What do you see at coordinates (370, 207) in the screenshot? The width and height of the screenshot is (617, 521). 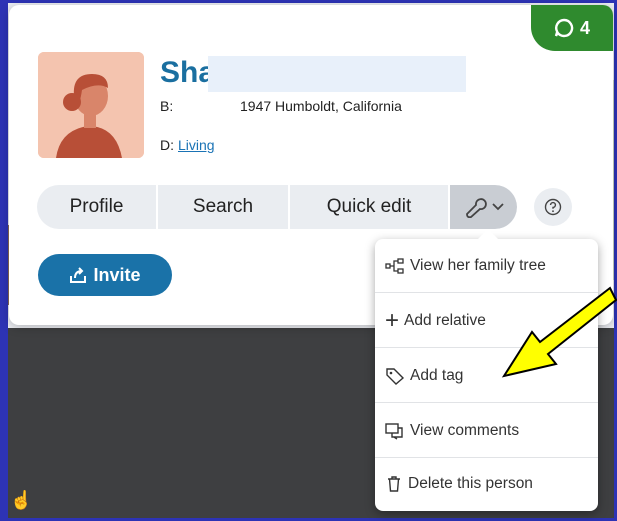 I see `quick-edit-button: Quick edit` at bounding box center [370, 207].